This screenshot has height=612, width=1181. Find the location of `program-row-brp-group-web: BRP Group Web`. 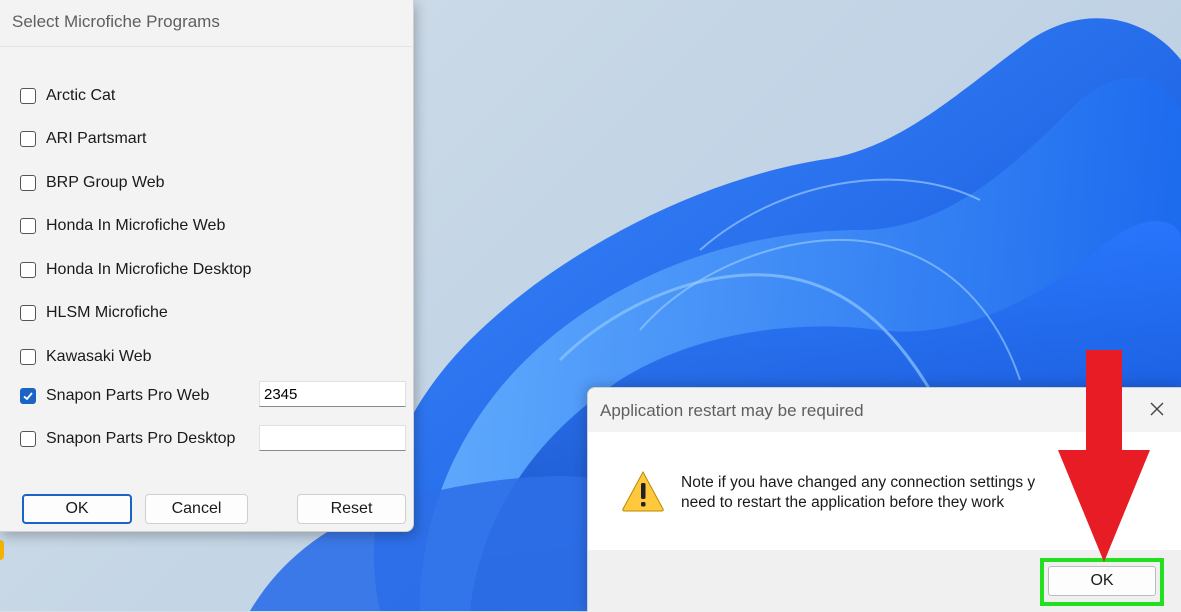

program-row-brp-group-web: BRP Group Web is located at coordinates (92, 183).